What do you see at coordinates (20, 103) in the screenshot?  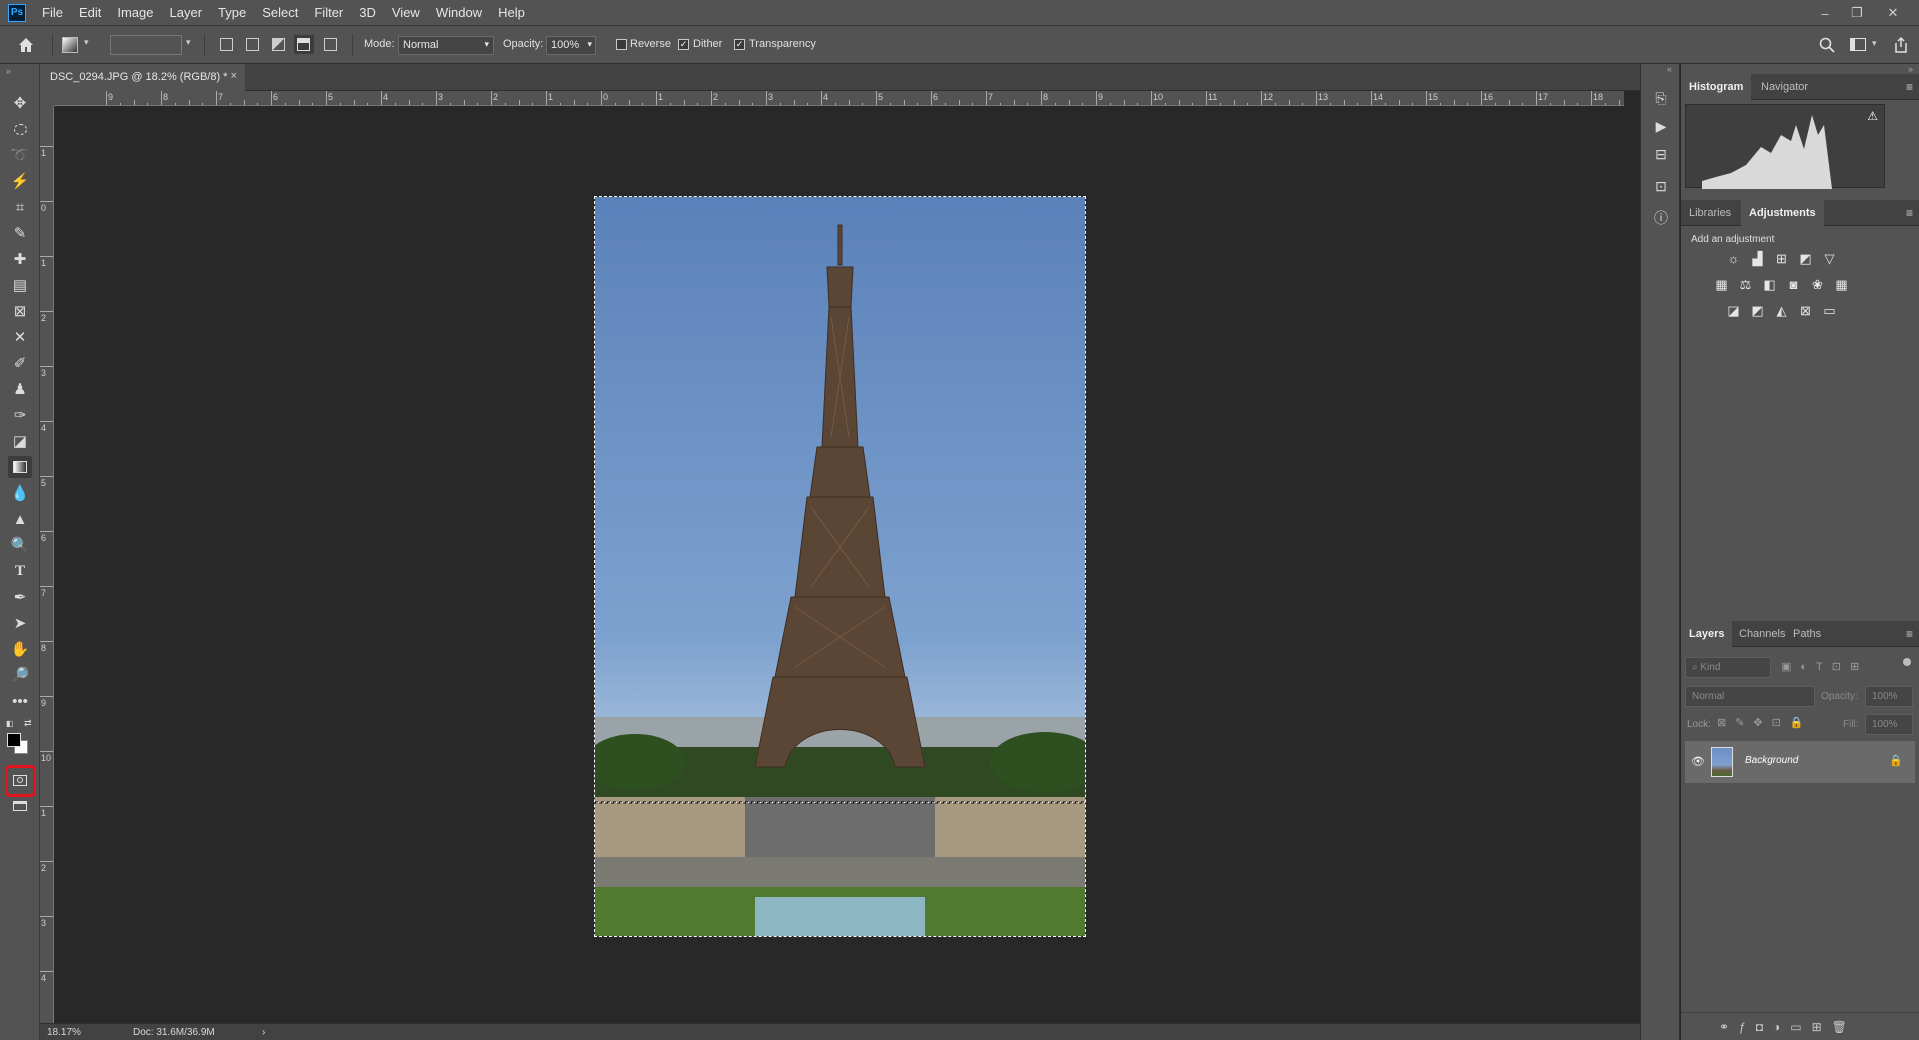 I see `move-tool-icon: ✥` at bounding box center [20, 103].